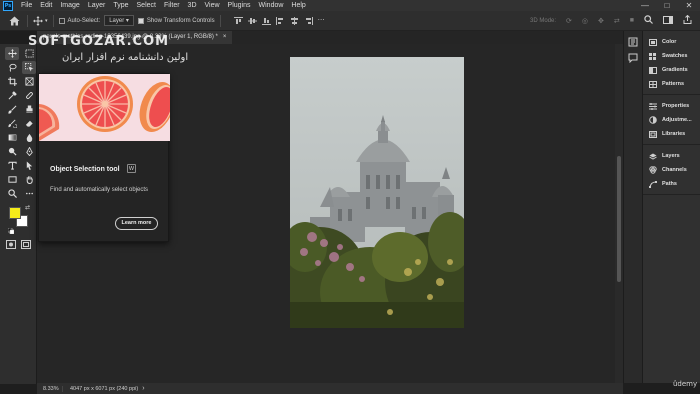 The width and height of the screenshot is (700, 394). I want to click on align-buttons: ⋯, so click(279, 20).